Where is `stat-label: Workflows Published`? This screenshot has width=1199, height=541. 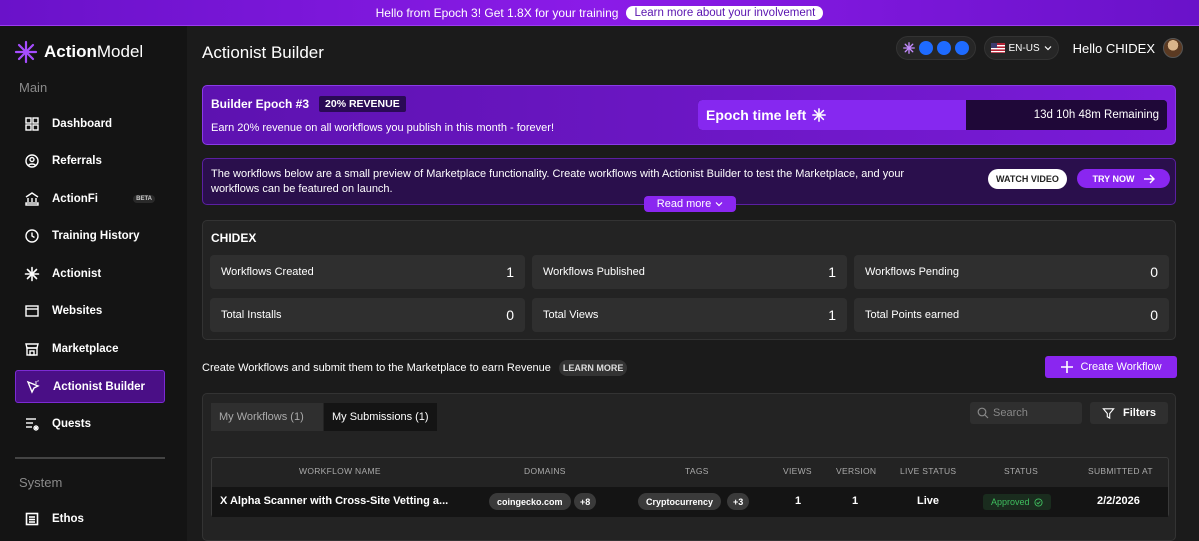
stat-label: Workflows Published is located at coordinates (594, 272).